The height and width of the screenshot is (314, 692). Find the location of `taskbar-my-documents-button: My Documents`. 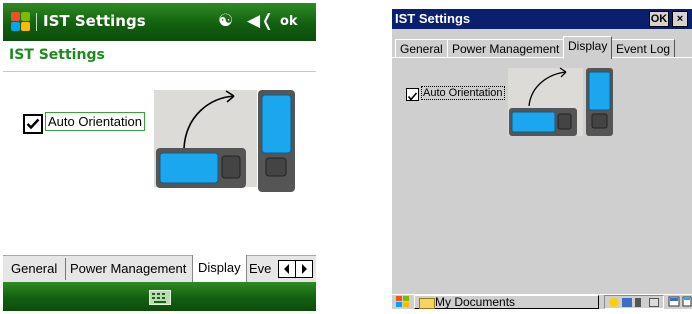

taskbar-my-documents-button: My Documents is located at coordinates (506, 302).